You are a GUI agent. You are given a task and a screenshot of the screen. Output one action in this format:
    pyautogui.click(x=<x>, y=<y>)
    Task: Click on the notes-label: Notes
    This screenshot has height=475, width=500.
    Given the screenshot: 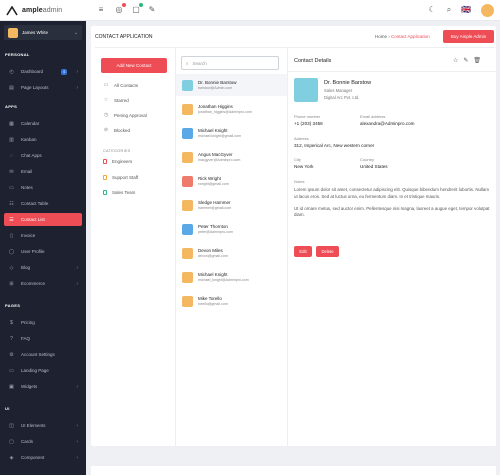 What is the action you would take?
    pyautogui.click(x=299, y=181)
    